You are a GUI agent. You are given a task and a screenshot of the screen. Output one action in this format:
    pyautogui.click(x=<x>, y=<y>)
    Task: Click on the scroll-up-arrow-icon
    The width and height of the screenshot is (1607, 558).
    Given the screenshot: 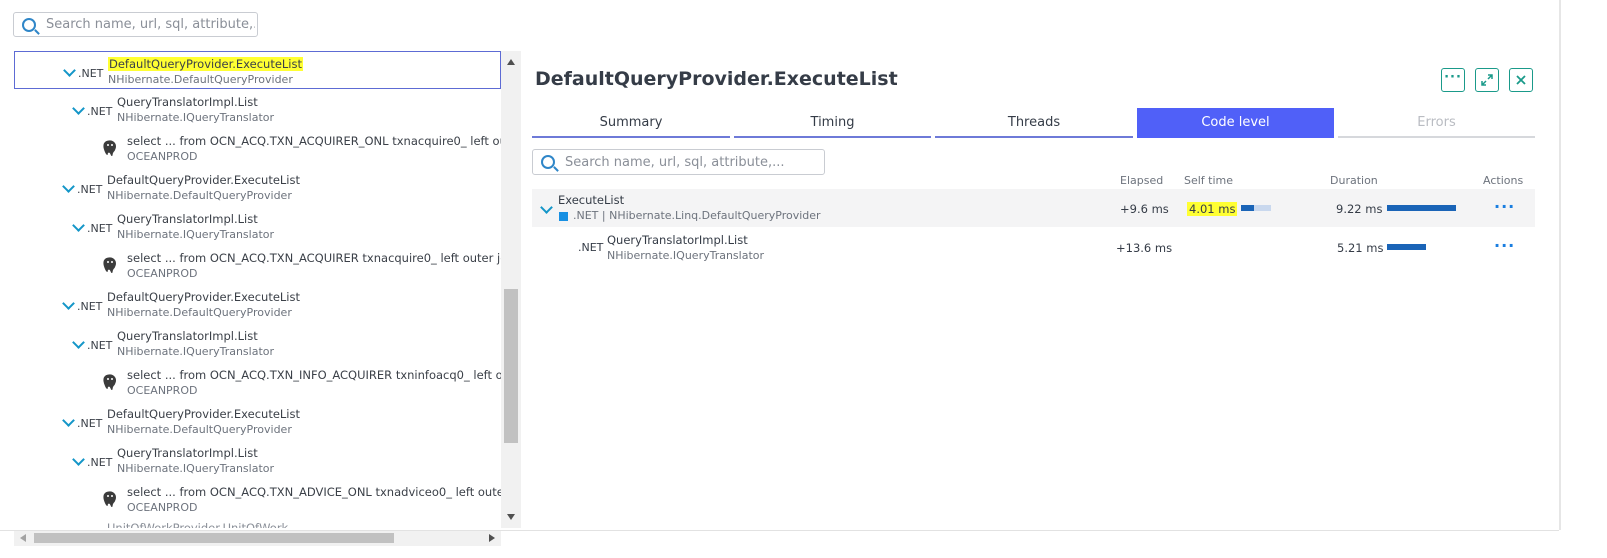 What is the action you would take?
    pyautogui.click(x=511, y=62)
    